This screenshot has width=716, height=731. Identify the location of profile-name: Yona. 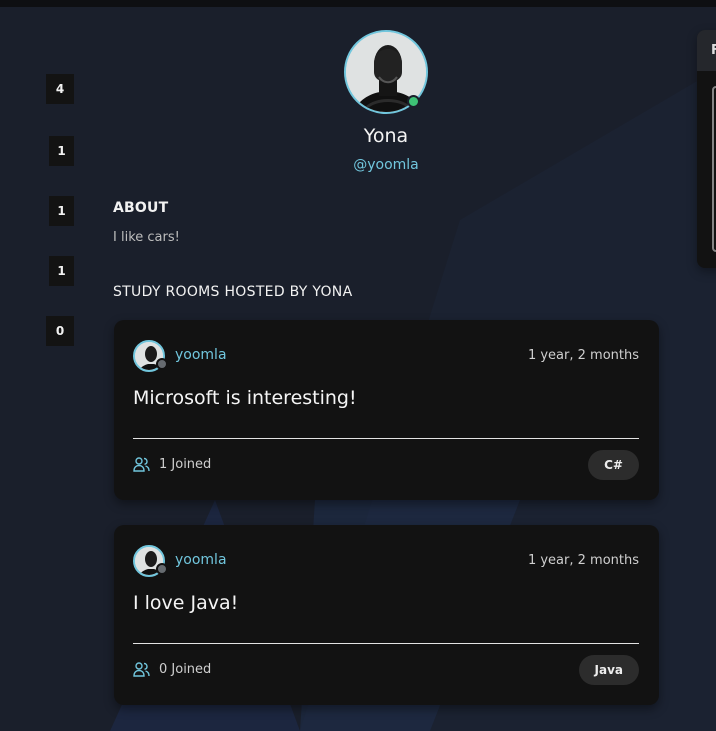
(386, 136).